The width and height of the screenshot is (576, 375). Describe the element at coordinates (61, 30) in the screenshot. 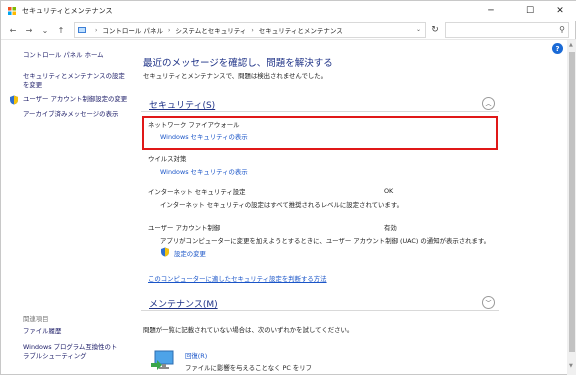

I see `up-arrow-icon: ↑` at that location.